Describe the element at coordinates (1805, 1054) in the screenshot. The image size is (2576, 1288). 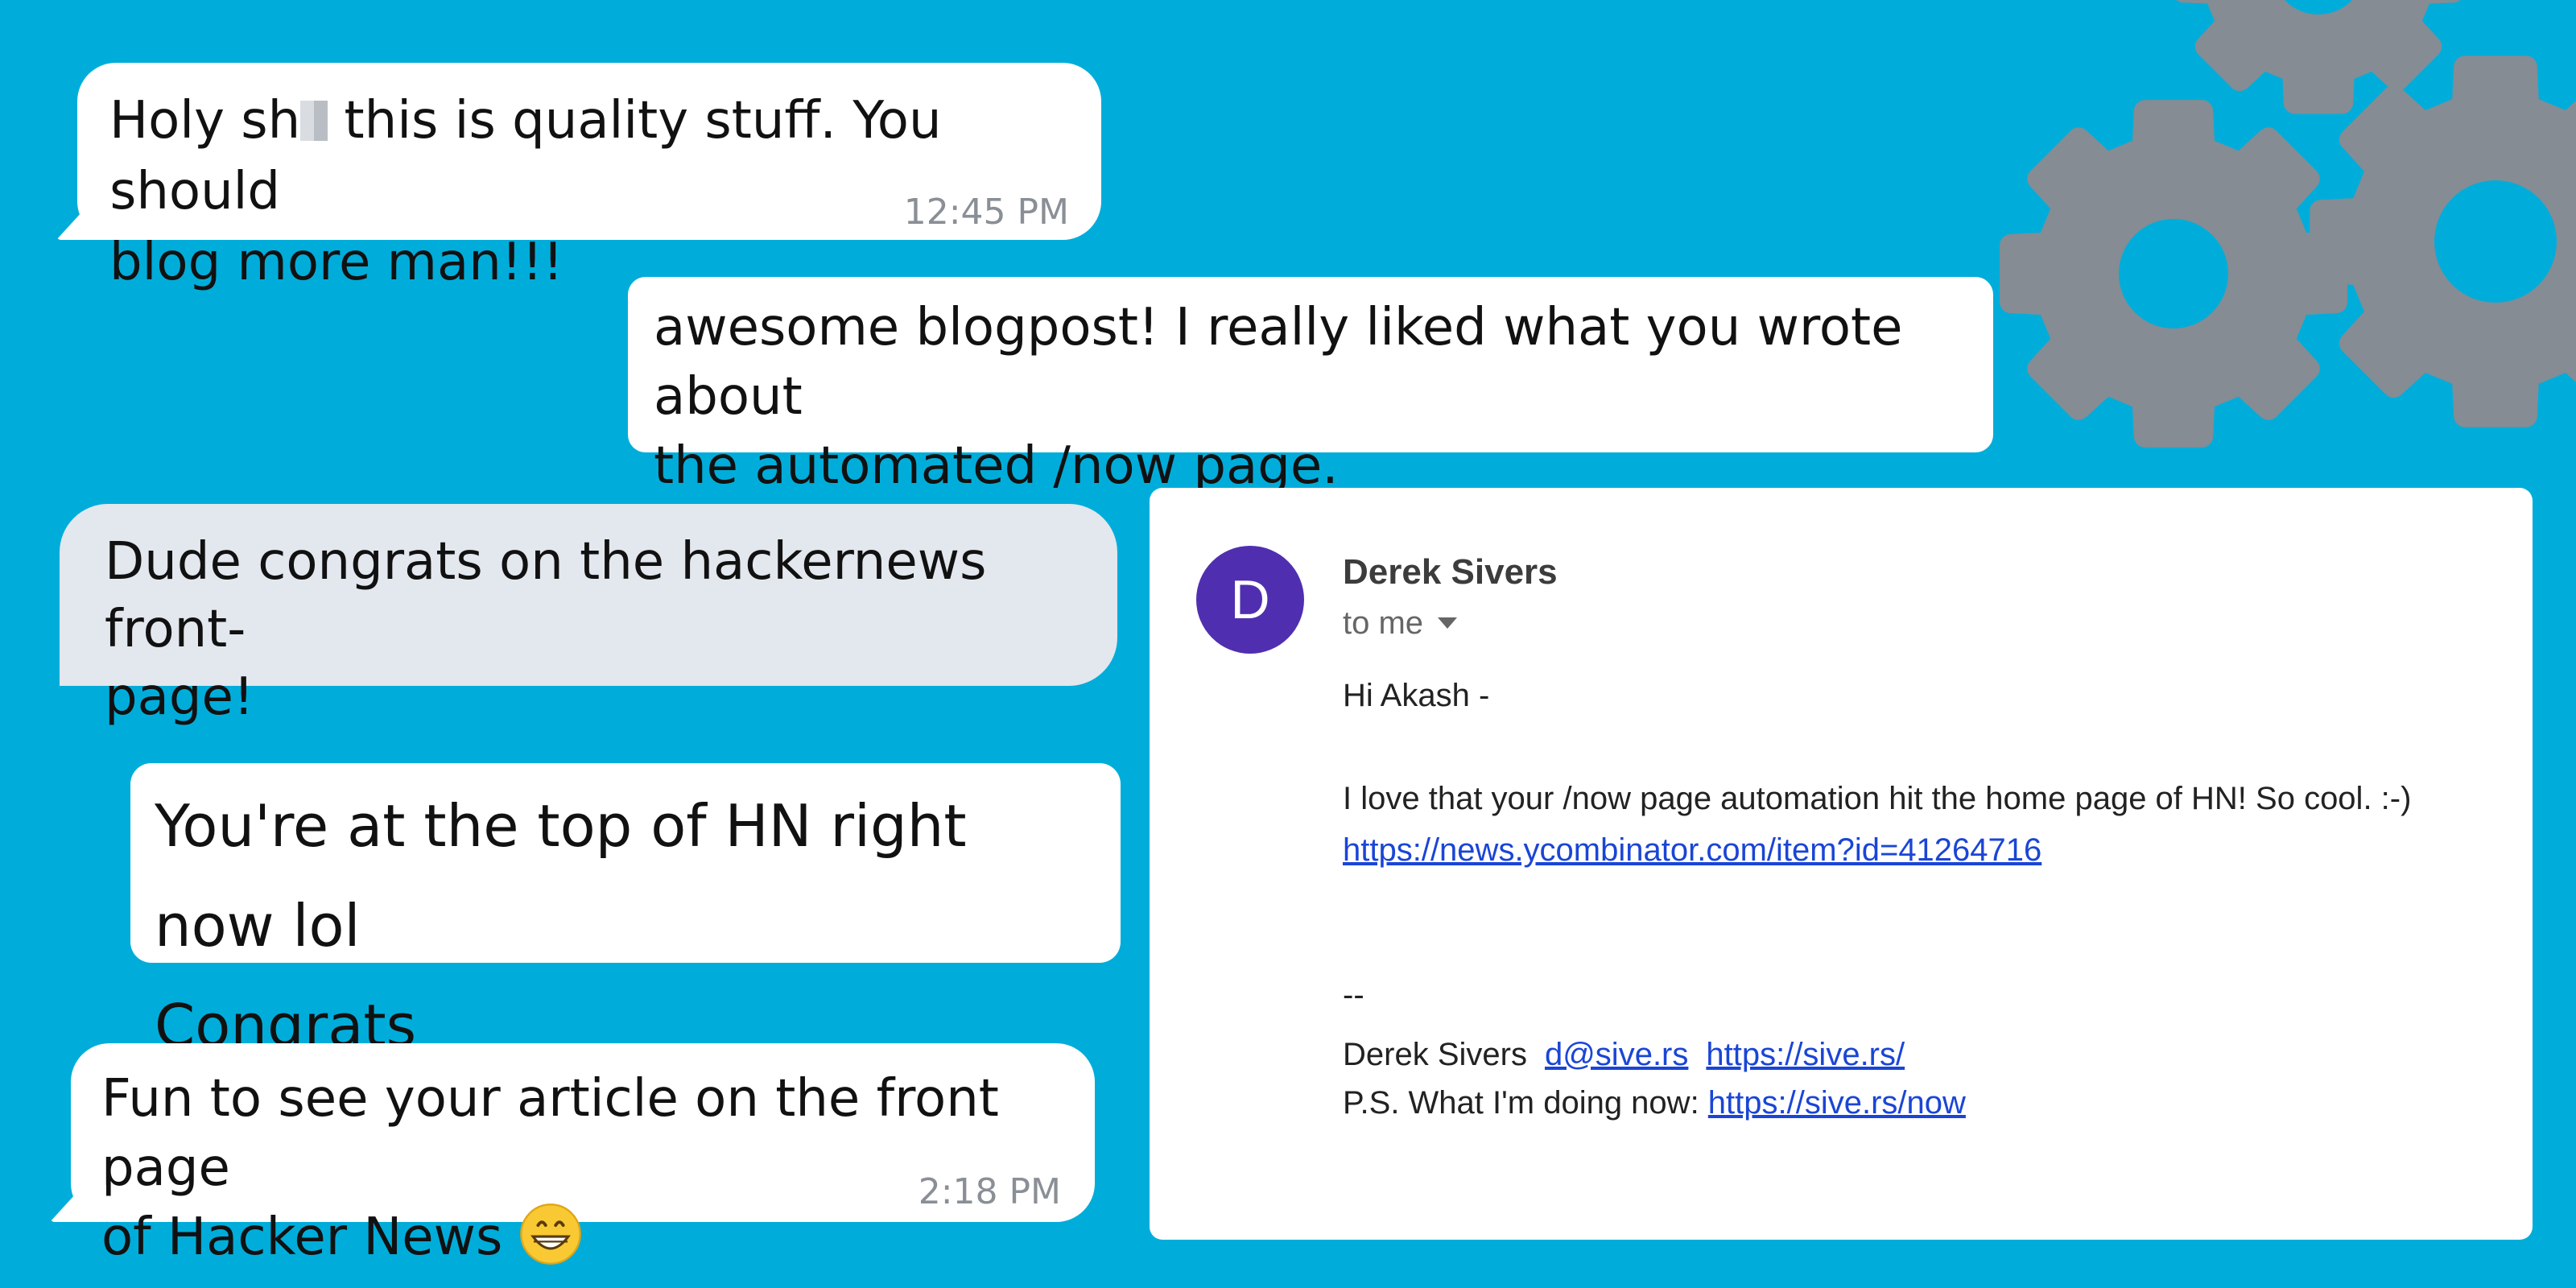
I see `site-link: https://sive.rs/` at that location.